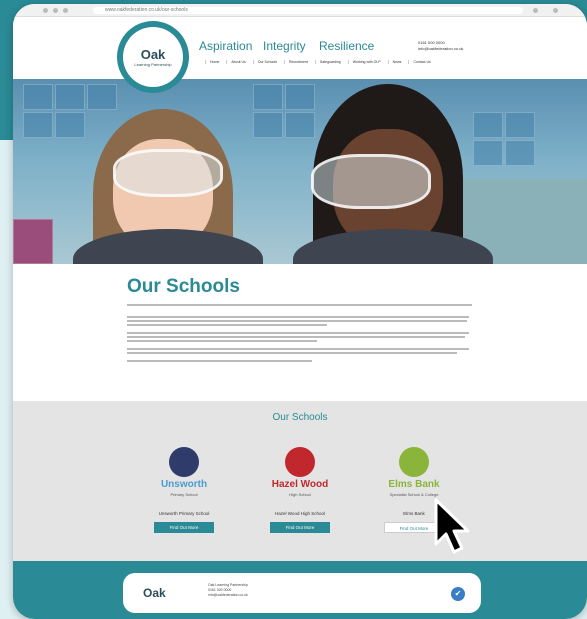  What do you see at coordinates (414, 494) in the screenshot?
I see `school-subtitle: Specialist School & College` at bounding box center [414, 494].